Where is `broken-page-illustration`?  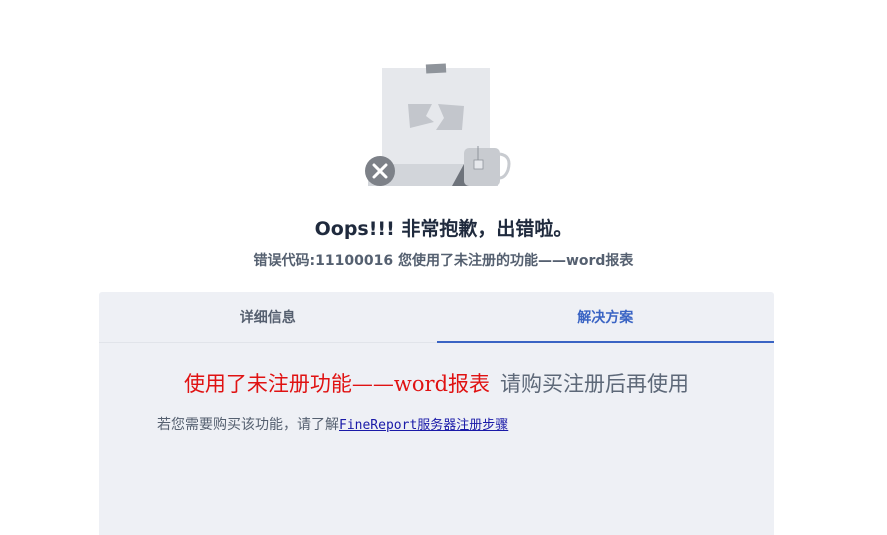 broken-page-illustration is located at coordinates (440, 127).